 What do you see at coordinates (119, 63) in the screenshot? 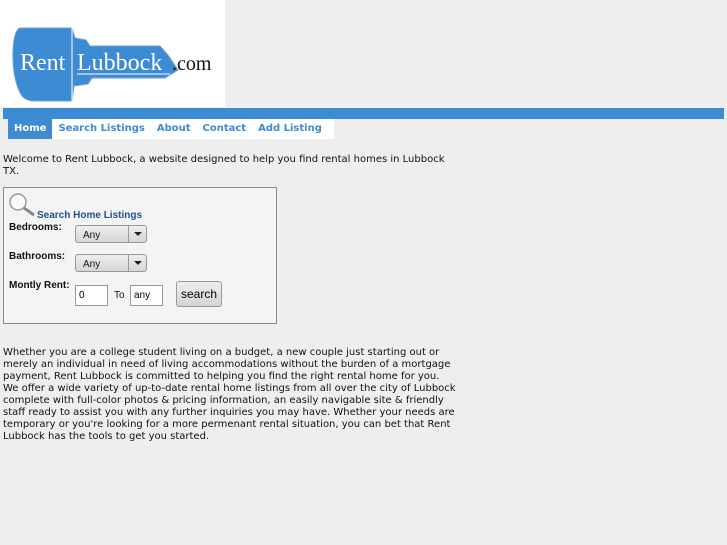
I see `logo-text-lubbock: Lubbock` at bounding box center [119, 63].